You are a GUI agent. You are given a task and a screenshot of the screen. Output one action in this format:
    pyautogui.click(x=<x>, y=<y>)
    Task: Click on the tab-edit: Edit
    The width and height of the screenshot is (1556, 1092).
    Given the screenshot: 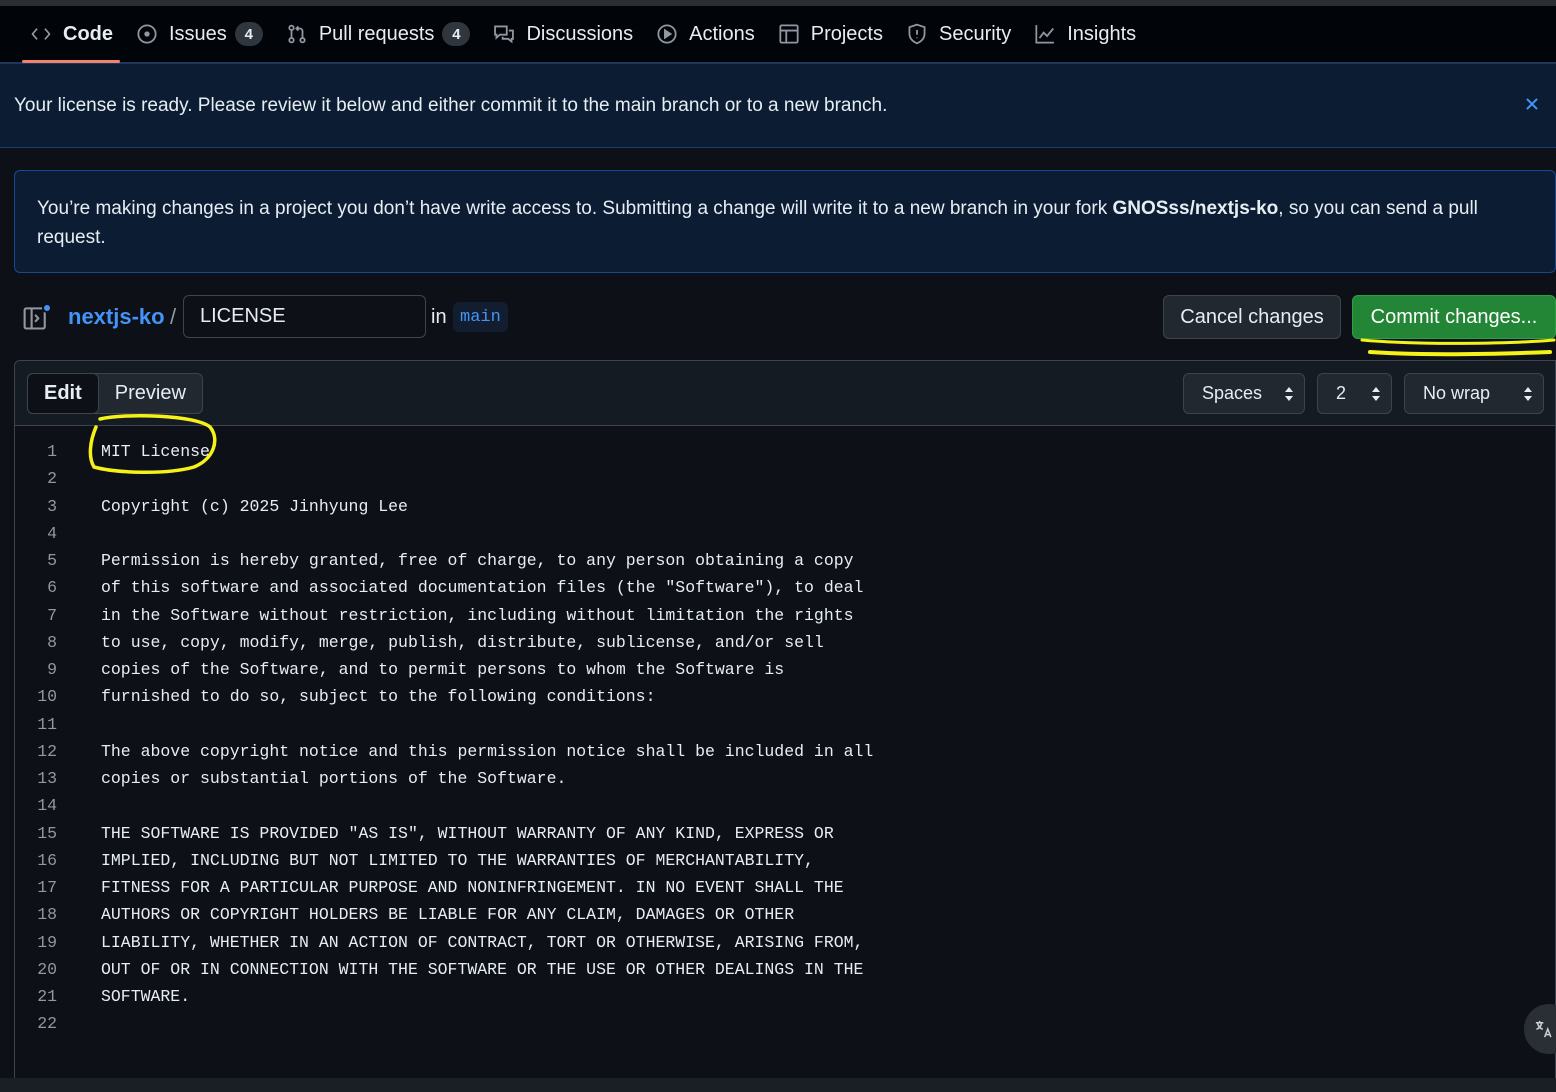 What is the action you would take?
    pyautogui.click(x=63, y=393)
    